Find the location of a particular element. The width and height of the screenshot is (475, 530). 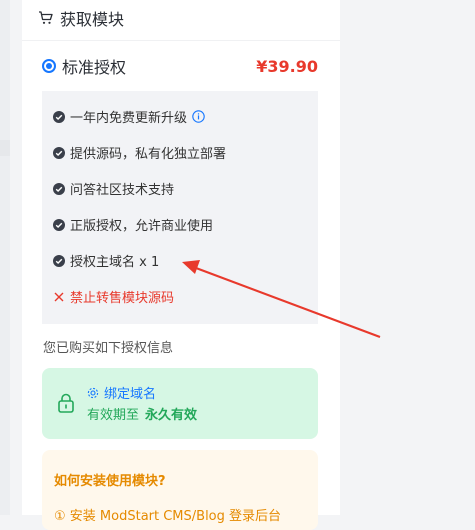

arrow-head is located at coordinates (191, 267).